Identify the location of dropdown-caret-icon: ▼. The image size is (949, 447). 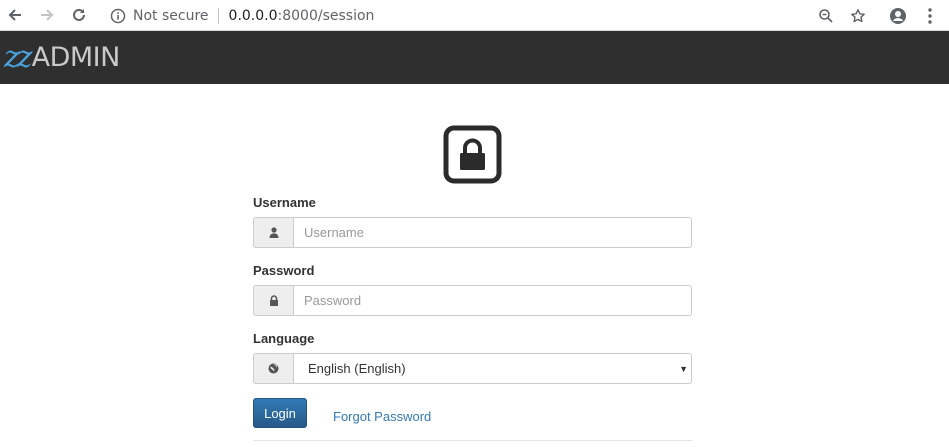
(683, 368).